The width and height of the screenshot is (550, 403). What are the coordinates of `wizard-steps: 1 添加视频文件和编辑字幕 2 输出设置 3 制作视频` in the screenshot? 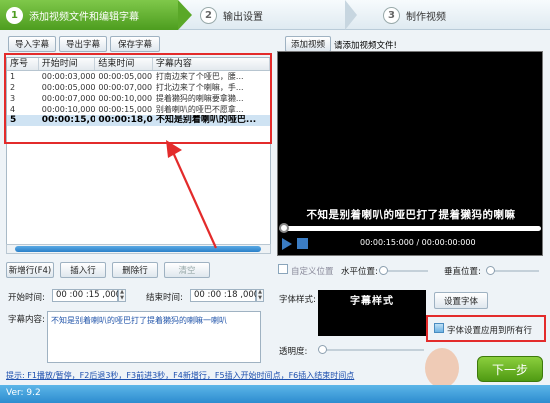 It's located at (275, 15).